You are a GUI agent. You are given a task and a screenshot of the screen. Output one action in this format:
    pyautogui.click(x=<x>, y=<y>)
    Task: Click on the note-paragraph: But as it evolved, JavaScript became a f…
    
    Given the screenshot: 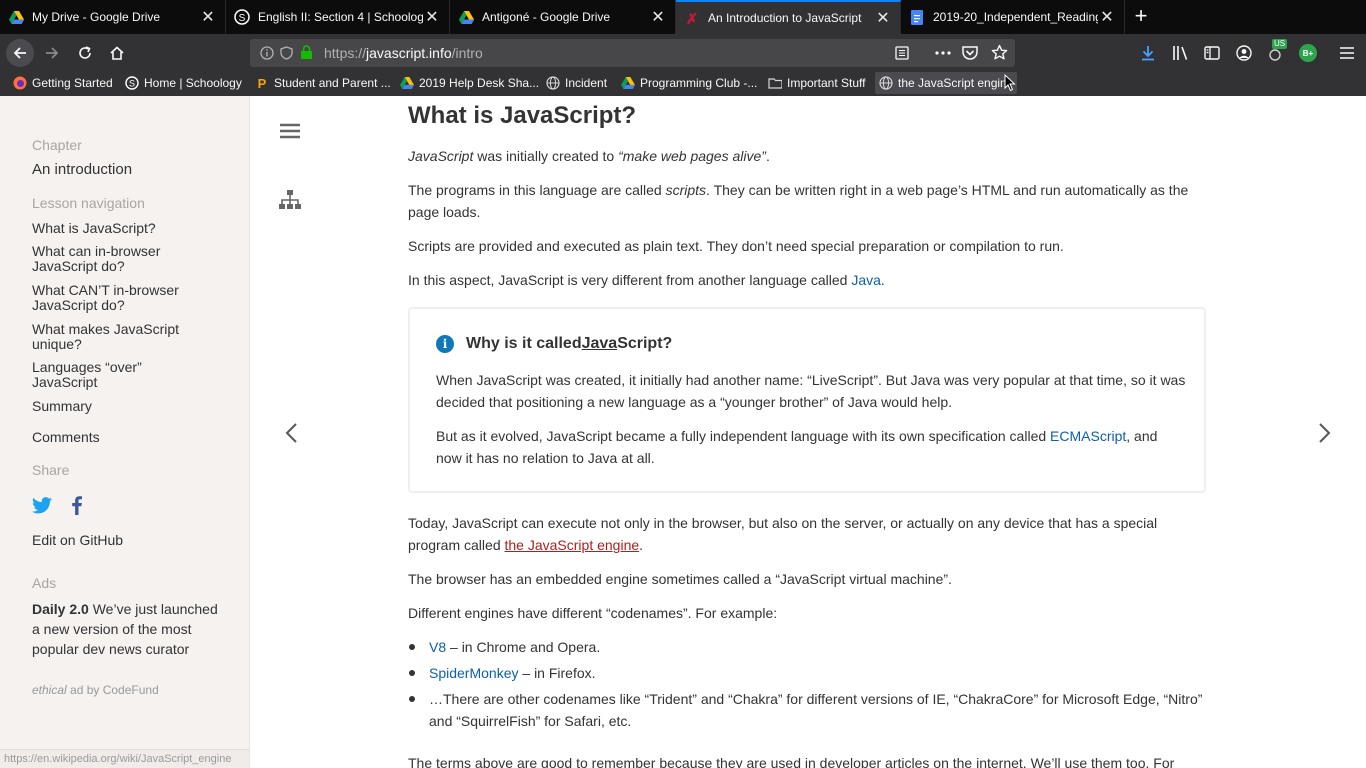 What is the action you would take?
    pyautogui.click(x=811, y=447)
    